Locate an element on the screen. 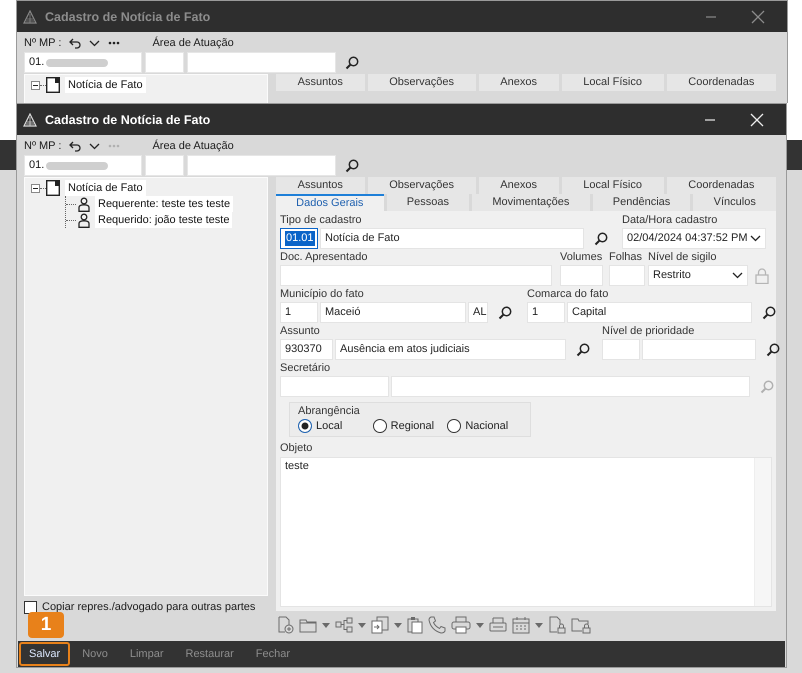 The image size is (802, 673). field-label: Tipo de cadastro is located at coordinates (321, 220).